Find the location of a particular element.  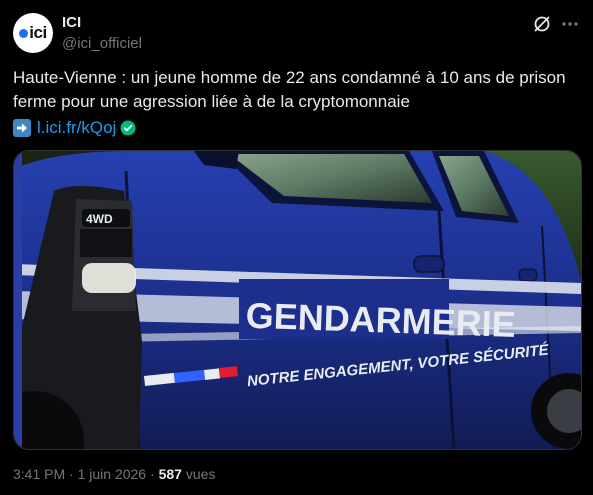

arrow-right-emoji-icon is located at coordinates (22, 128).